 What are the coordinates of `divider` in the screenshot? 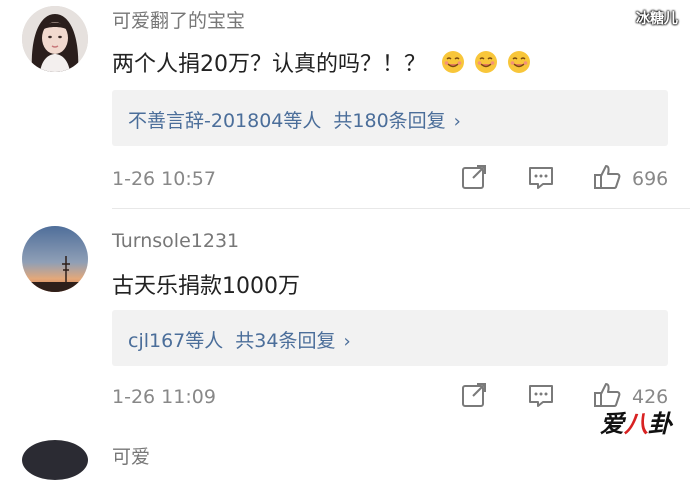 It's located at (401, 208).